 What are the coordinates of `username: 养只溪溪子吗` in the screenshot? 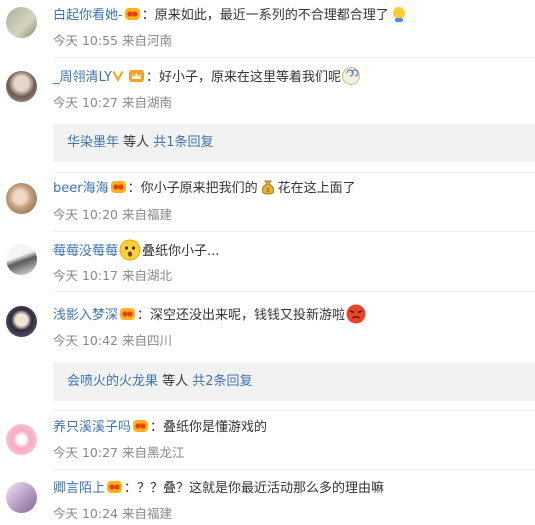 It's located at (92, 427).